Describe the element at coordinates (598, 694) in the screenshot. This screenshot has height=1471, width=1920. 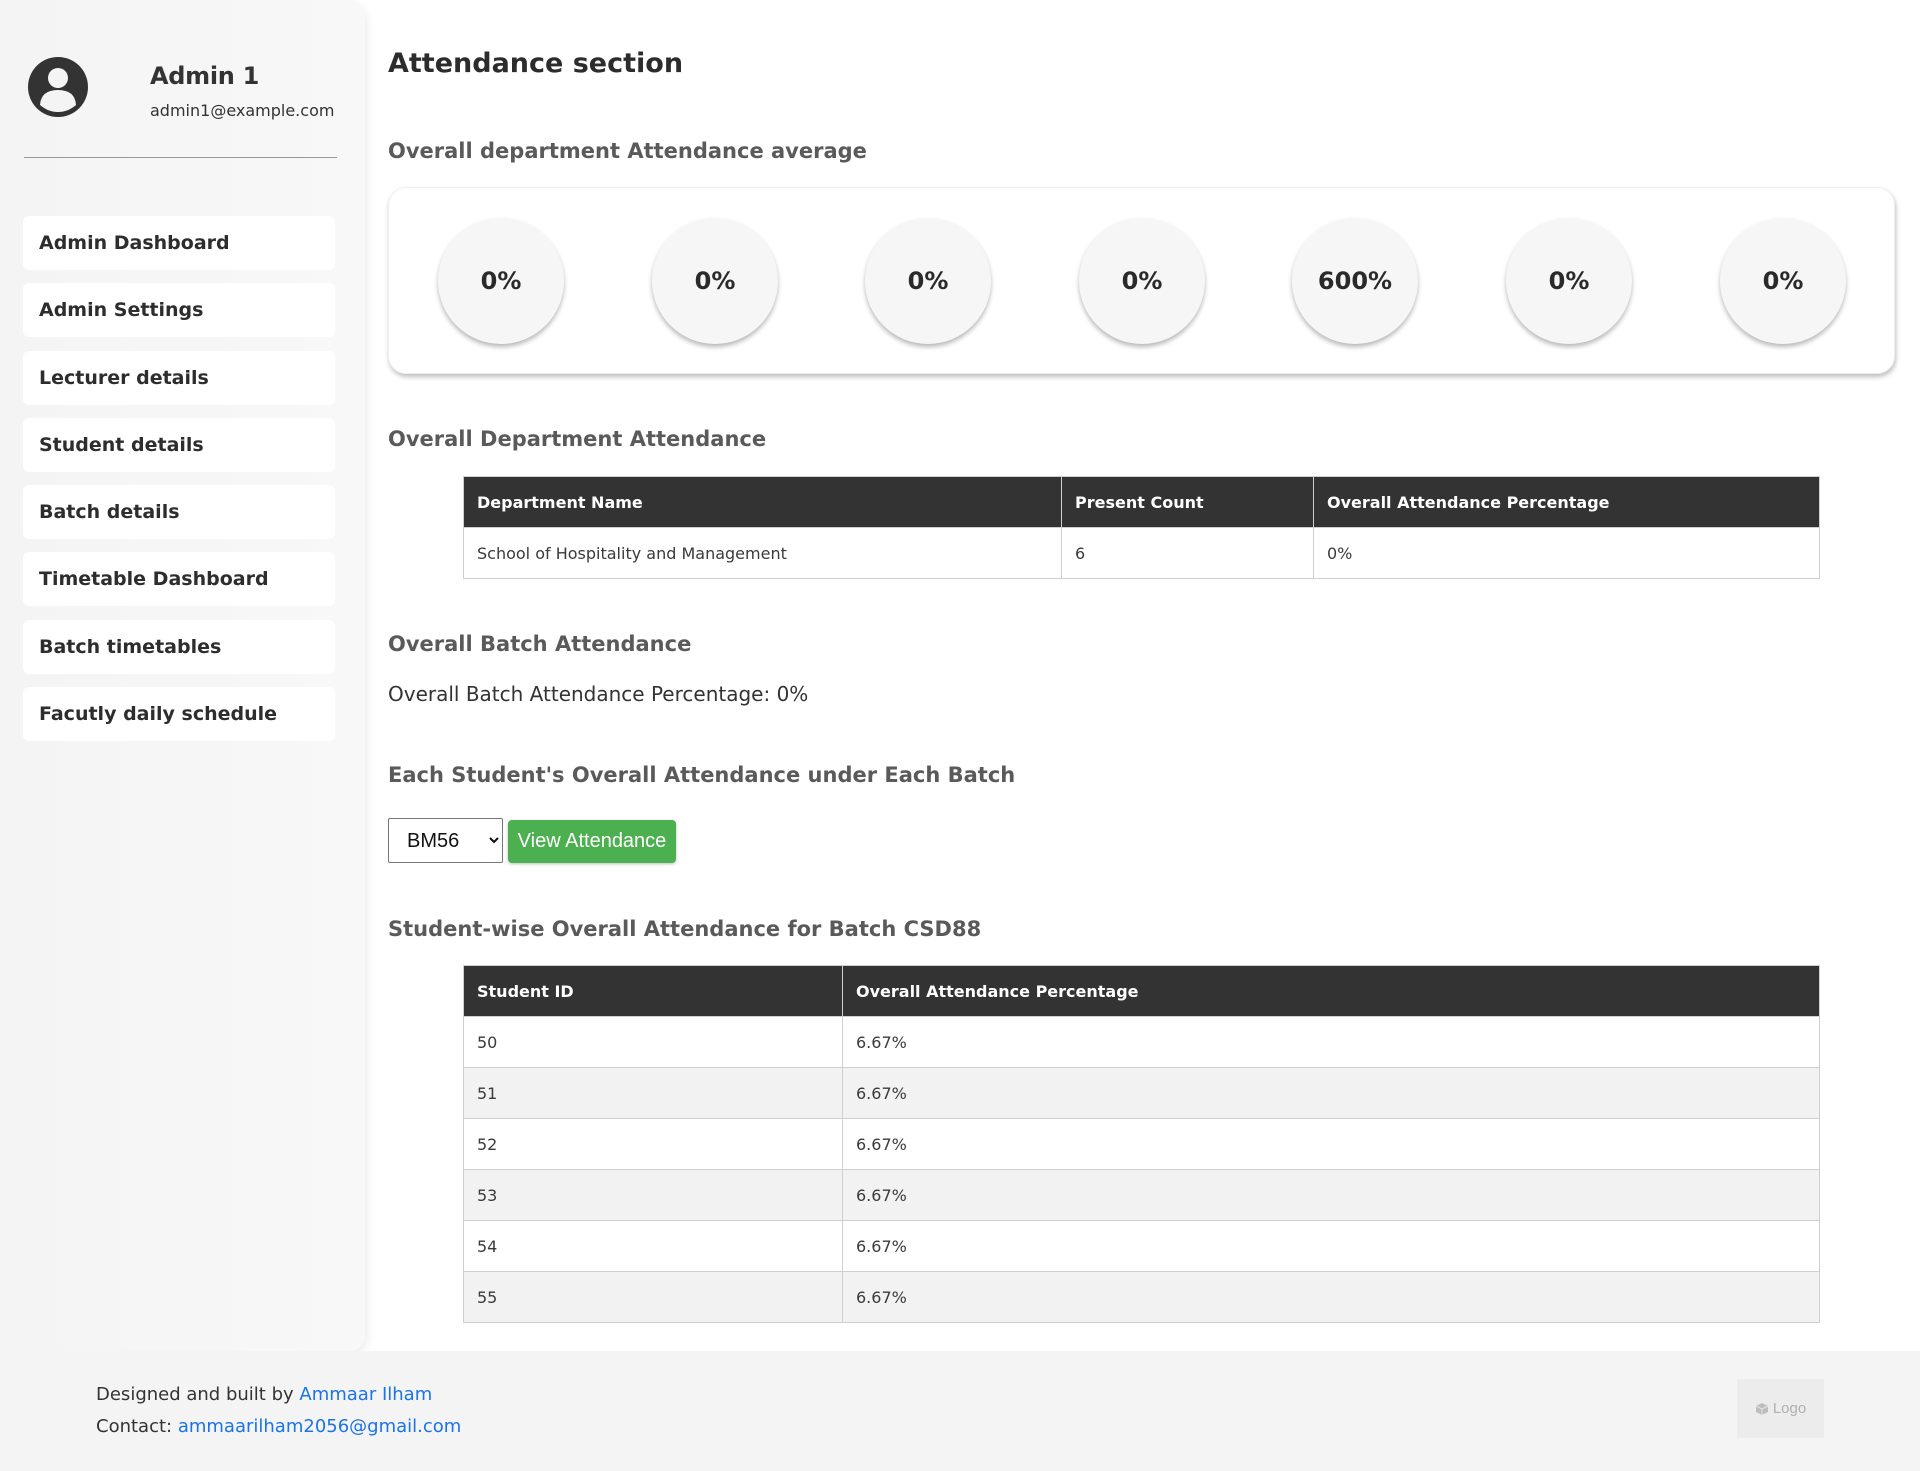
I see `batch-attendance-text: Overall Batch Attendance Percentage: 0%` at that location.